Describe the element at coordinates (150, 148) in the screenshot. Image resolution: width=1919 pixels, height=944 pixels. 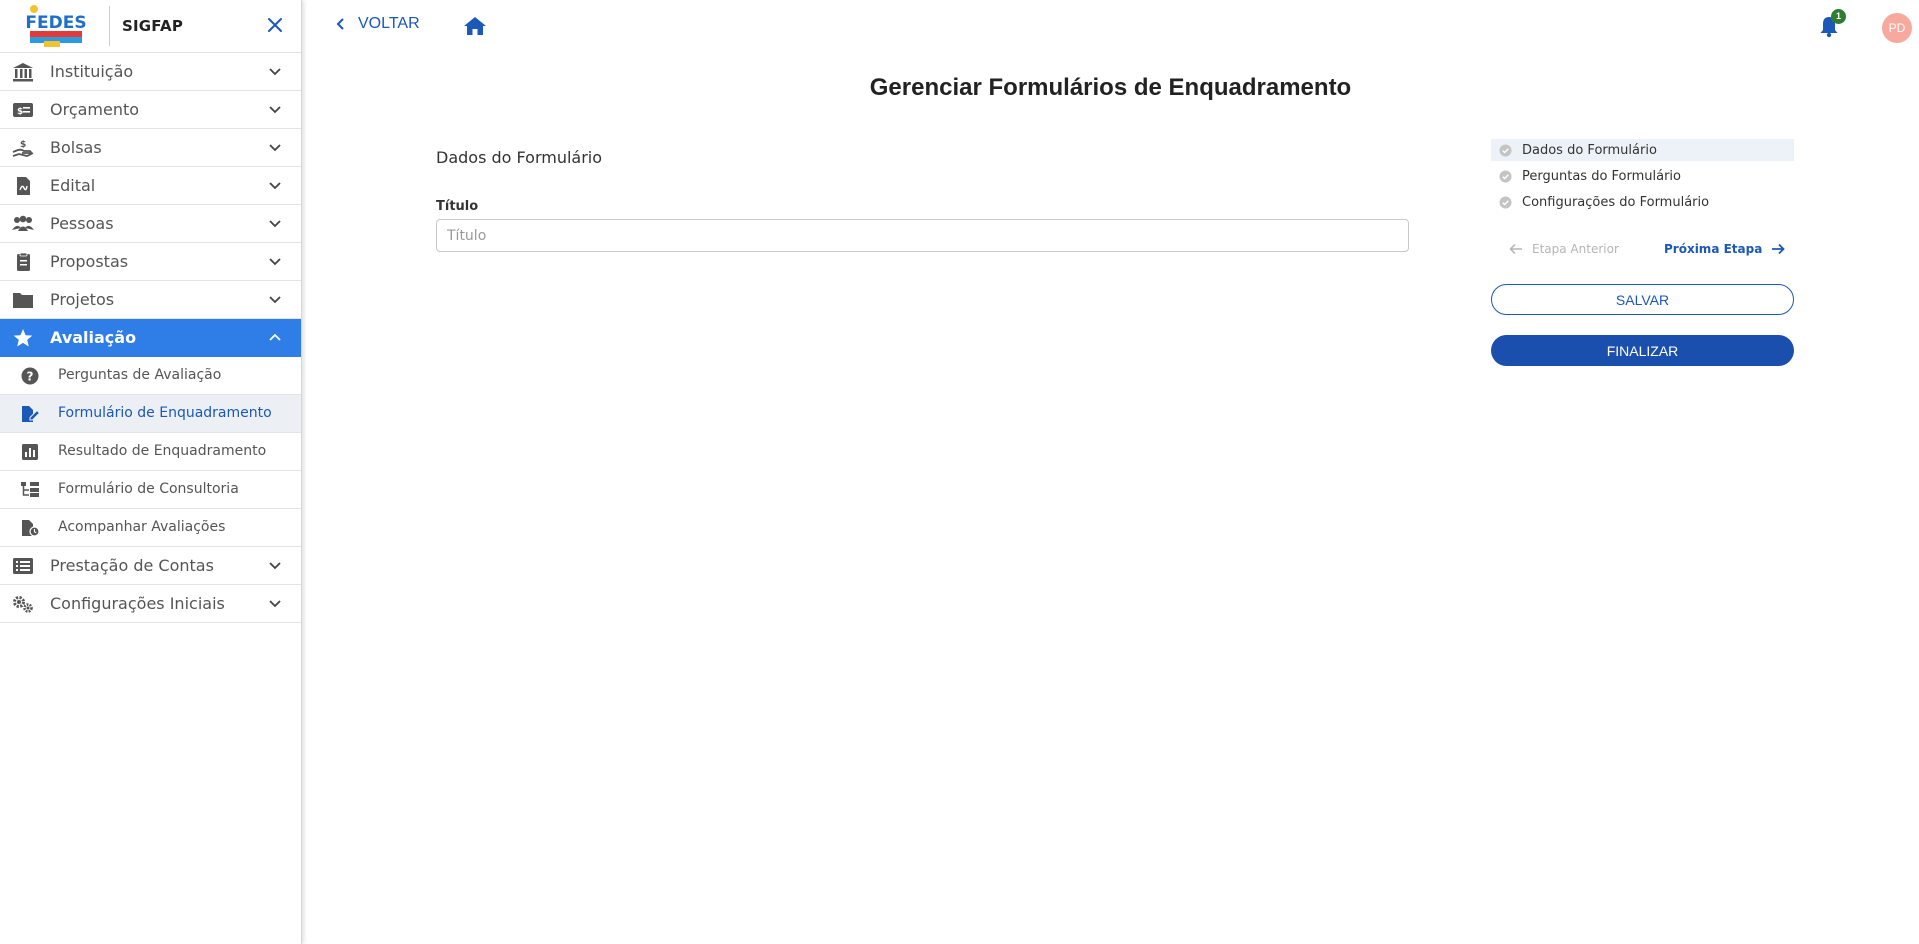
I see `sidebar-item-bolsas: $ Bolsas` at that location.